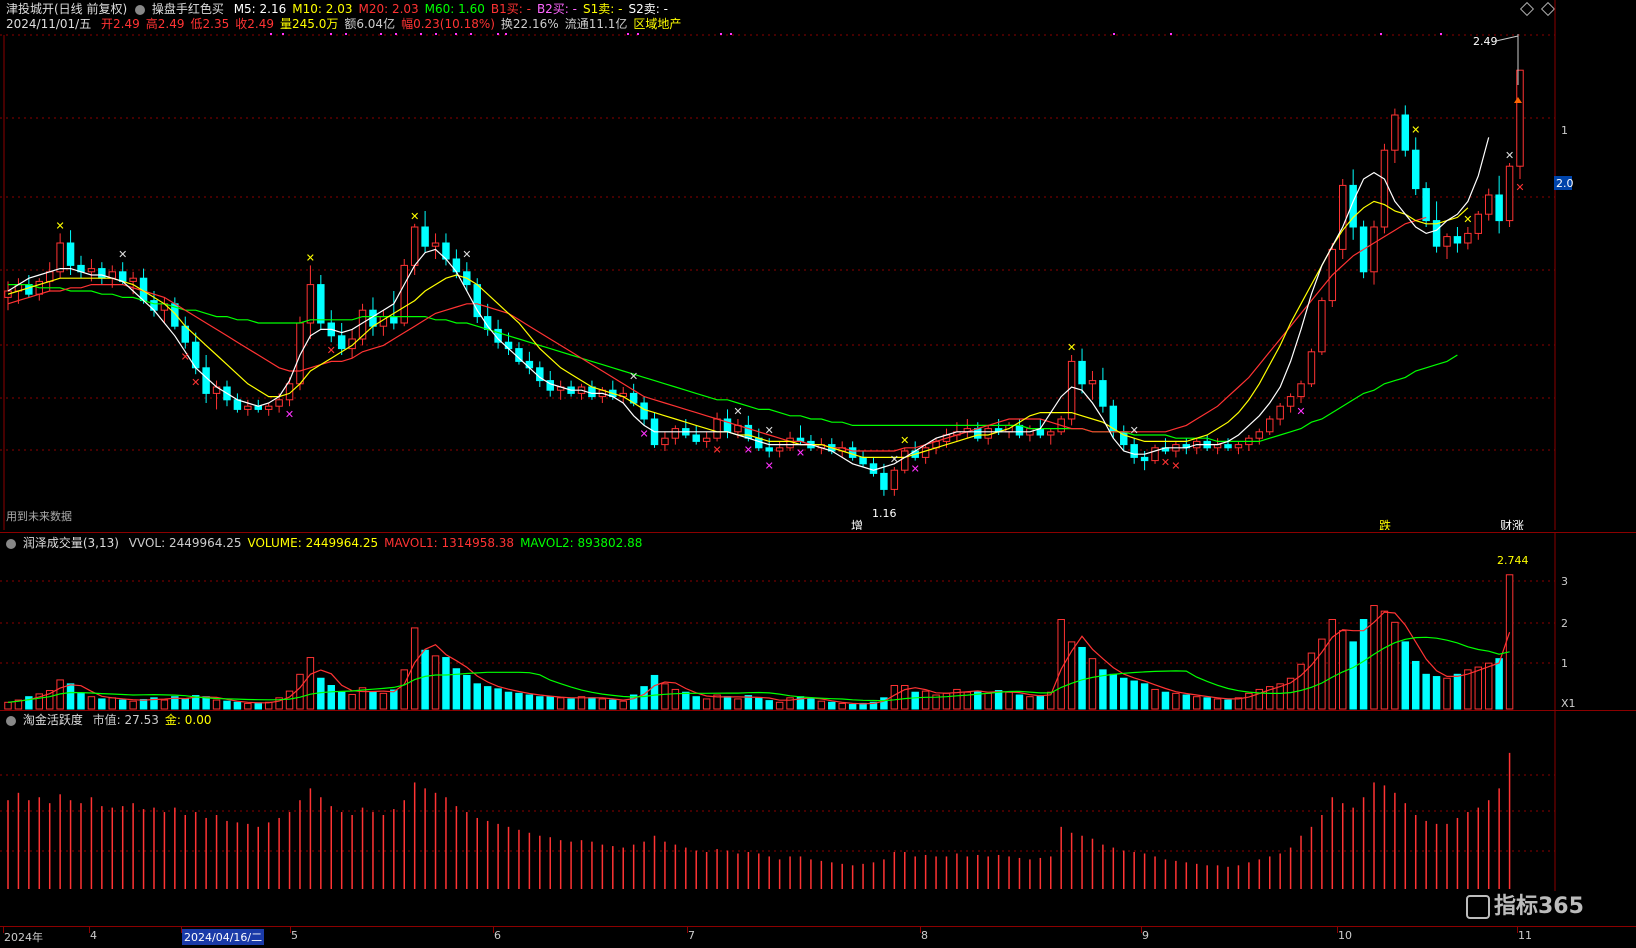 This screenshot has width=1636, height=948. Describe the element at coordinates (414, 216) in the screenshot. I see `yellow-sell-mark-2: ✕` at that location.